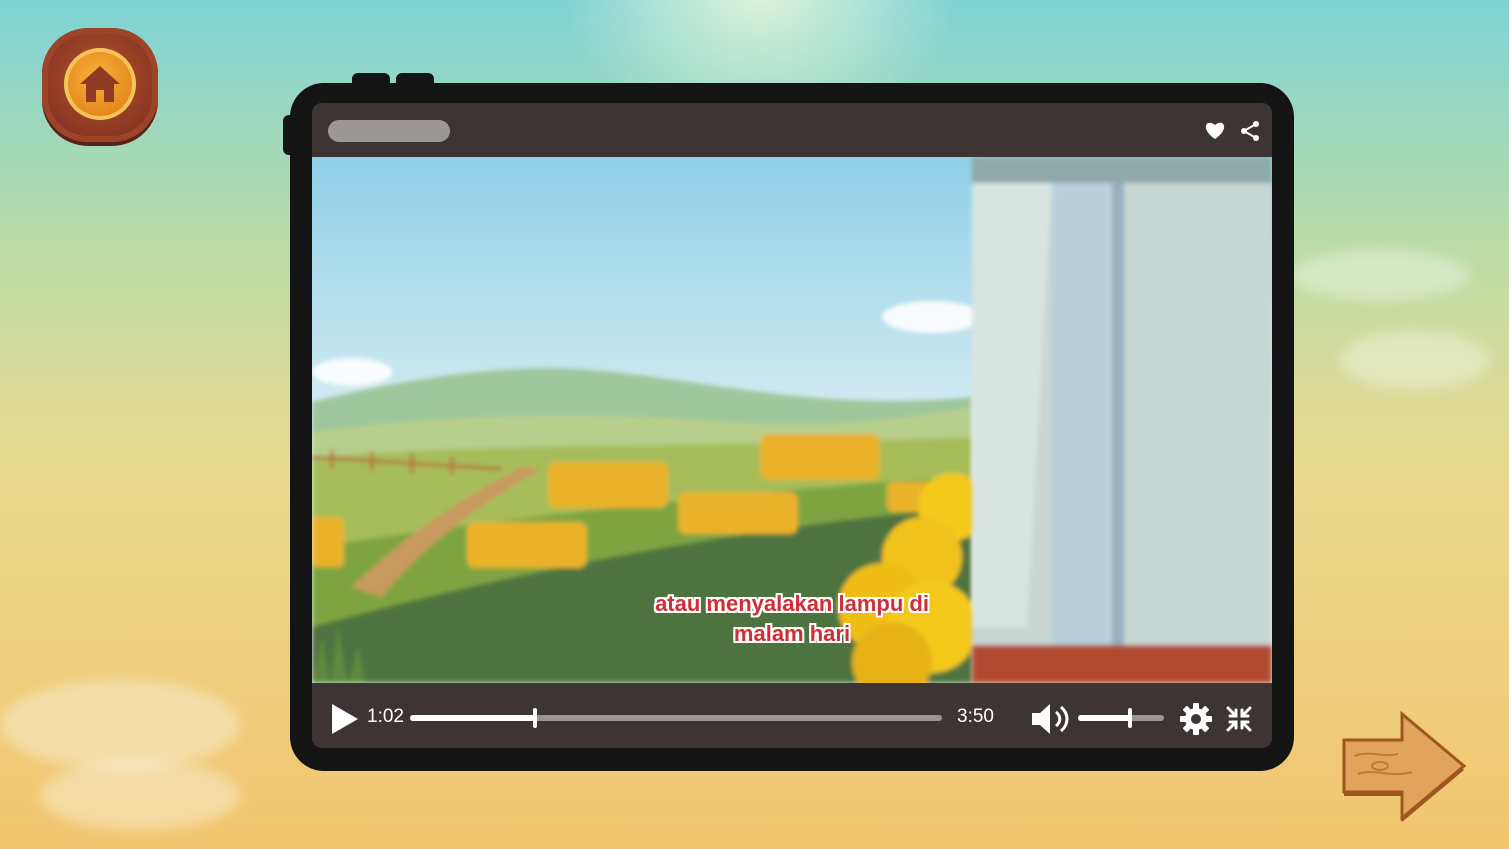 The height and width of the screenshot is (849, 1509). Describe the element at coordinates (535, 718) in the screenshot. I see `progress-handle` at that location.